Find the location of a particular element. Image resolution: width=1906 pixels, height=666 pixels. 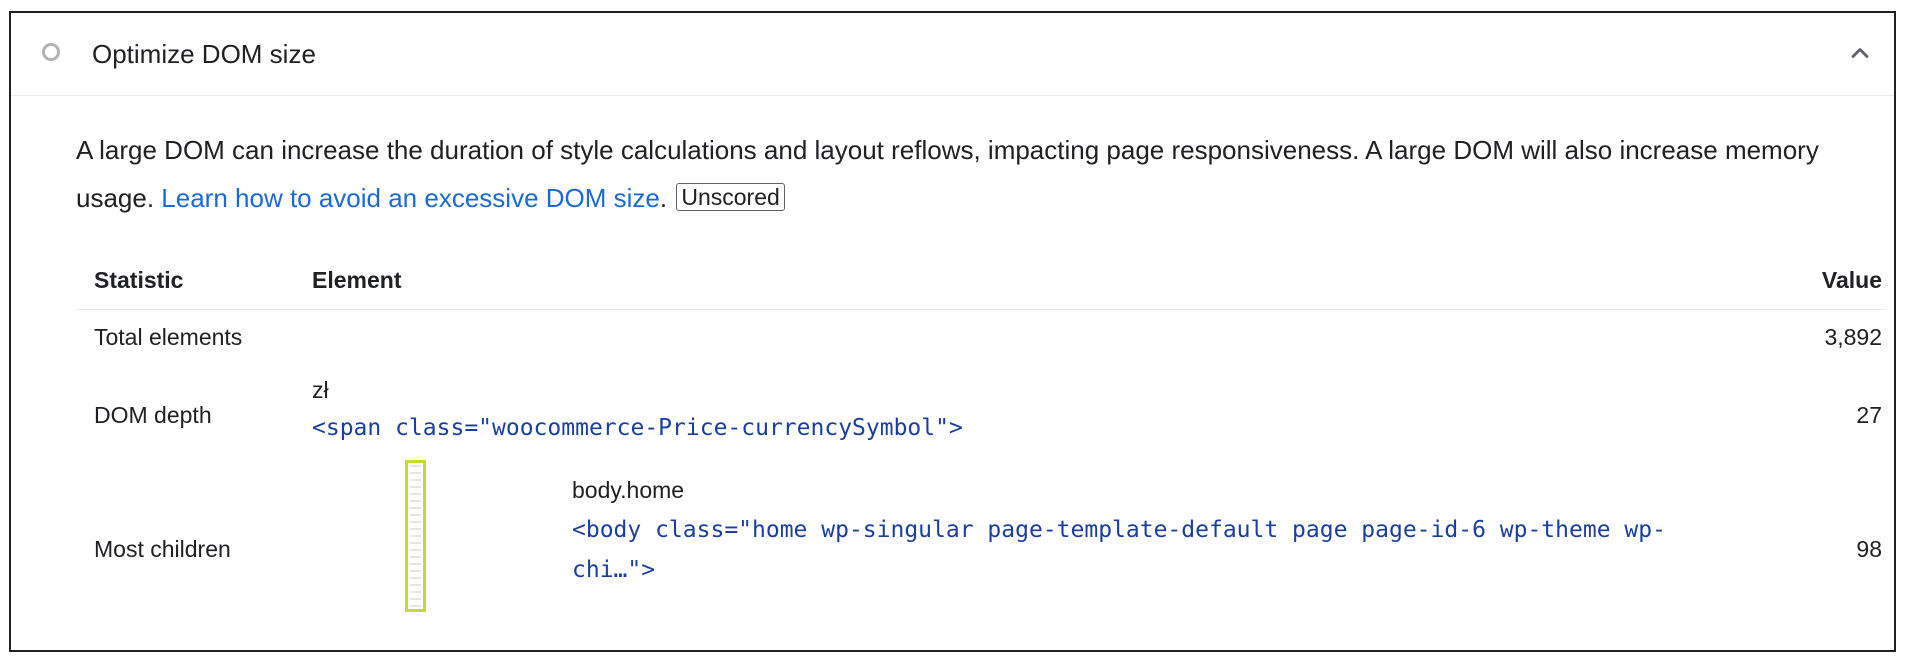

statistic-cell: DOM depth is located at coordinates (153, 415).